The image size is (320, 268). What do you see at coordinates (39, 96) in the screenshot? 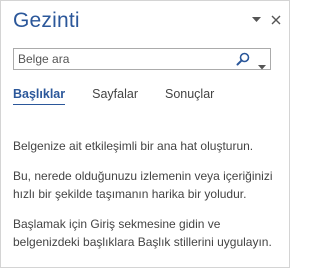
I see `tab-headings: Başlıklar` at bounding box center [39, 96].